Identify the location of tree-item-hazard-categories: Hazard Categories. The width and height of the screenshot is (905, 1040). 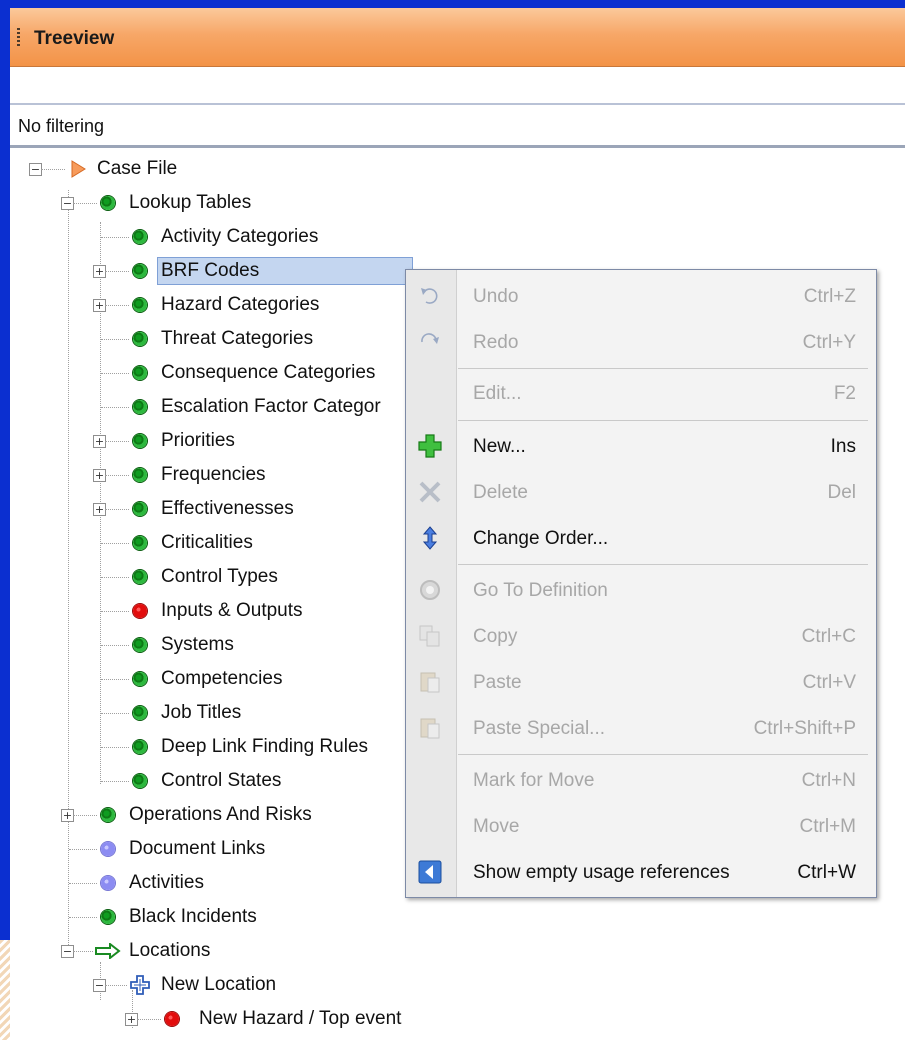
(240, 305).